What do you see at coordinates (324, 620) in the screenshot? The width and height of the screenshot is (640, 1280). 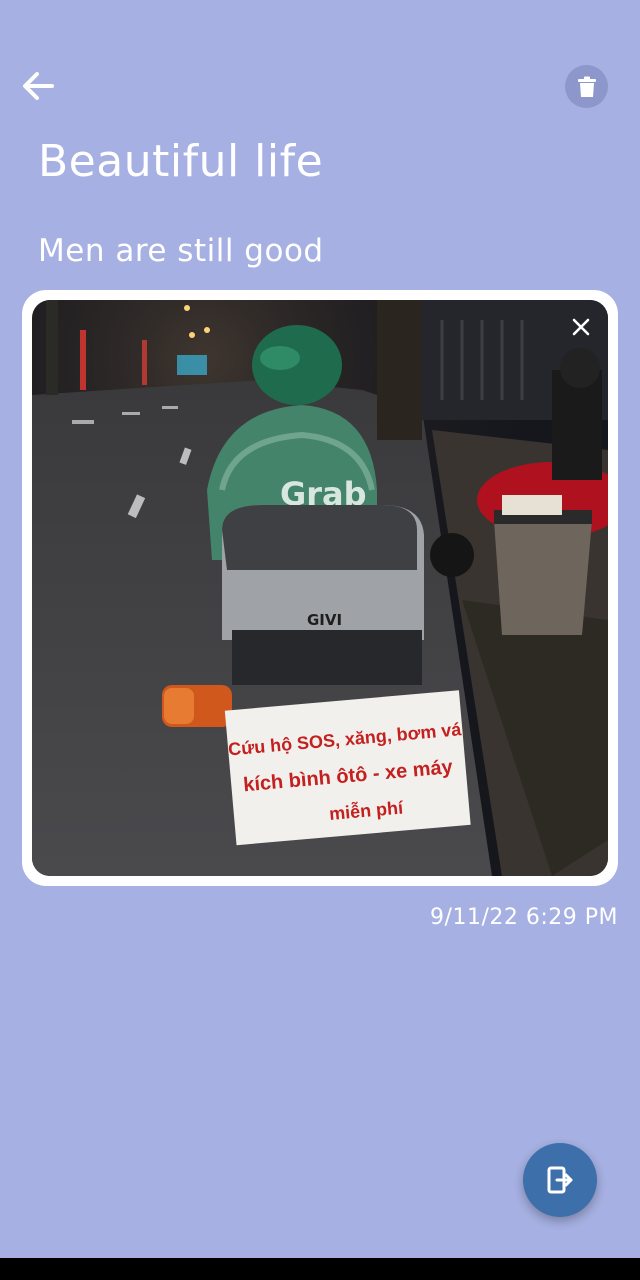 I see `box-brand: GIVI` at bounding box center [324, 620].